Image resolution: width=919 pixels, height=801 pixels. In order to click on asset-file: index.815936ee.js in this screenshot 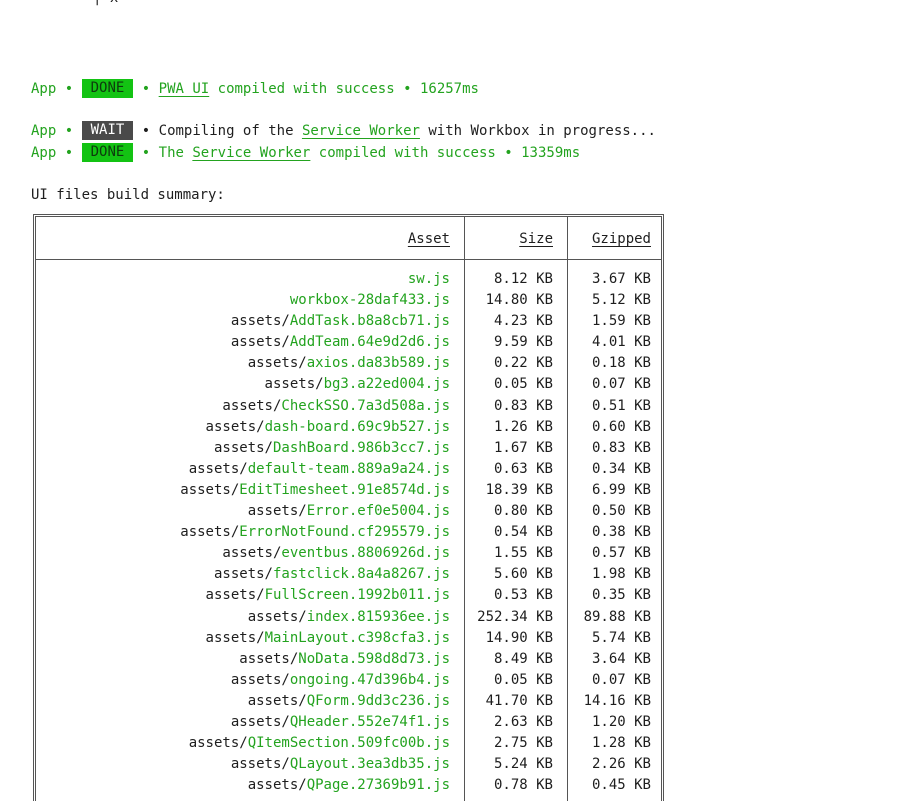, I will do `click(378, 616)`.